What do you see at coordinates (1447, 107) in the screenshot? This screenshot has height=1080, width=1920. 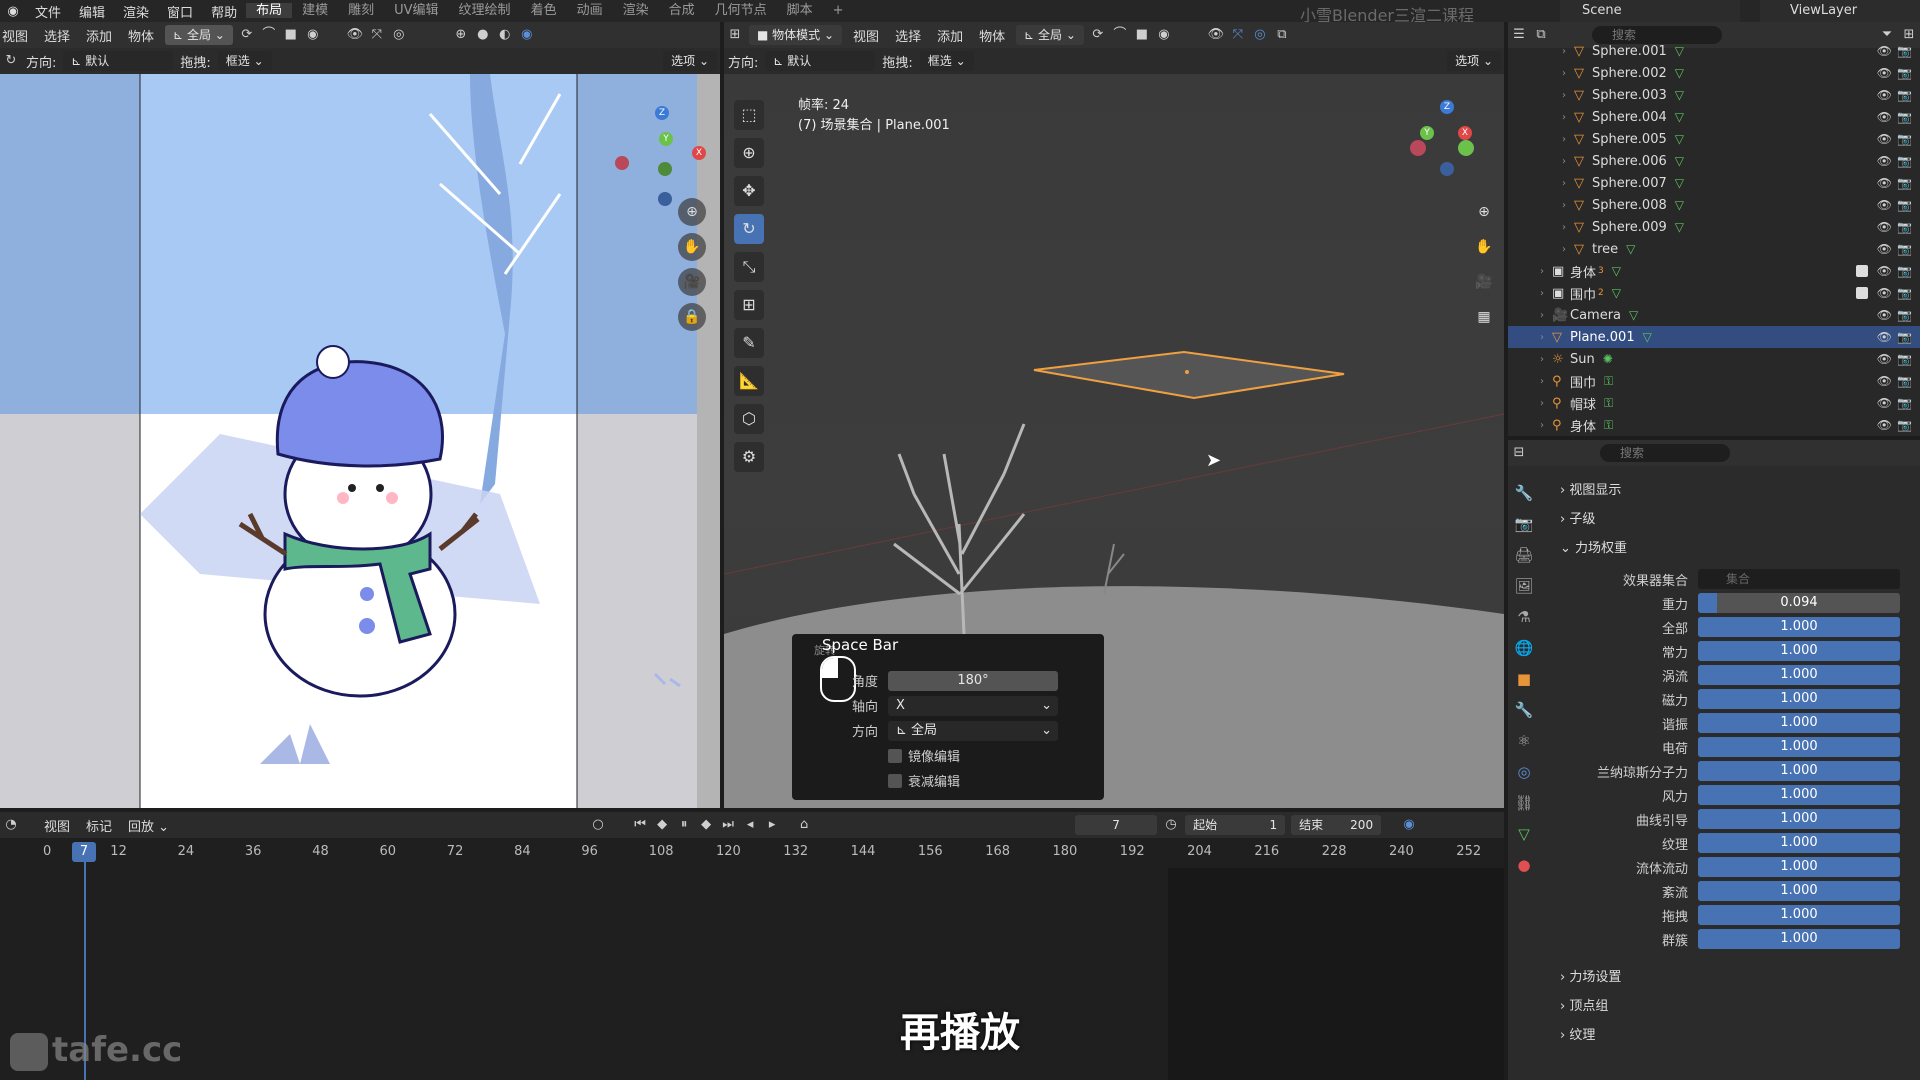 I see `right-axis-z-icon: Z` at bounding box center [1447, 107].